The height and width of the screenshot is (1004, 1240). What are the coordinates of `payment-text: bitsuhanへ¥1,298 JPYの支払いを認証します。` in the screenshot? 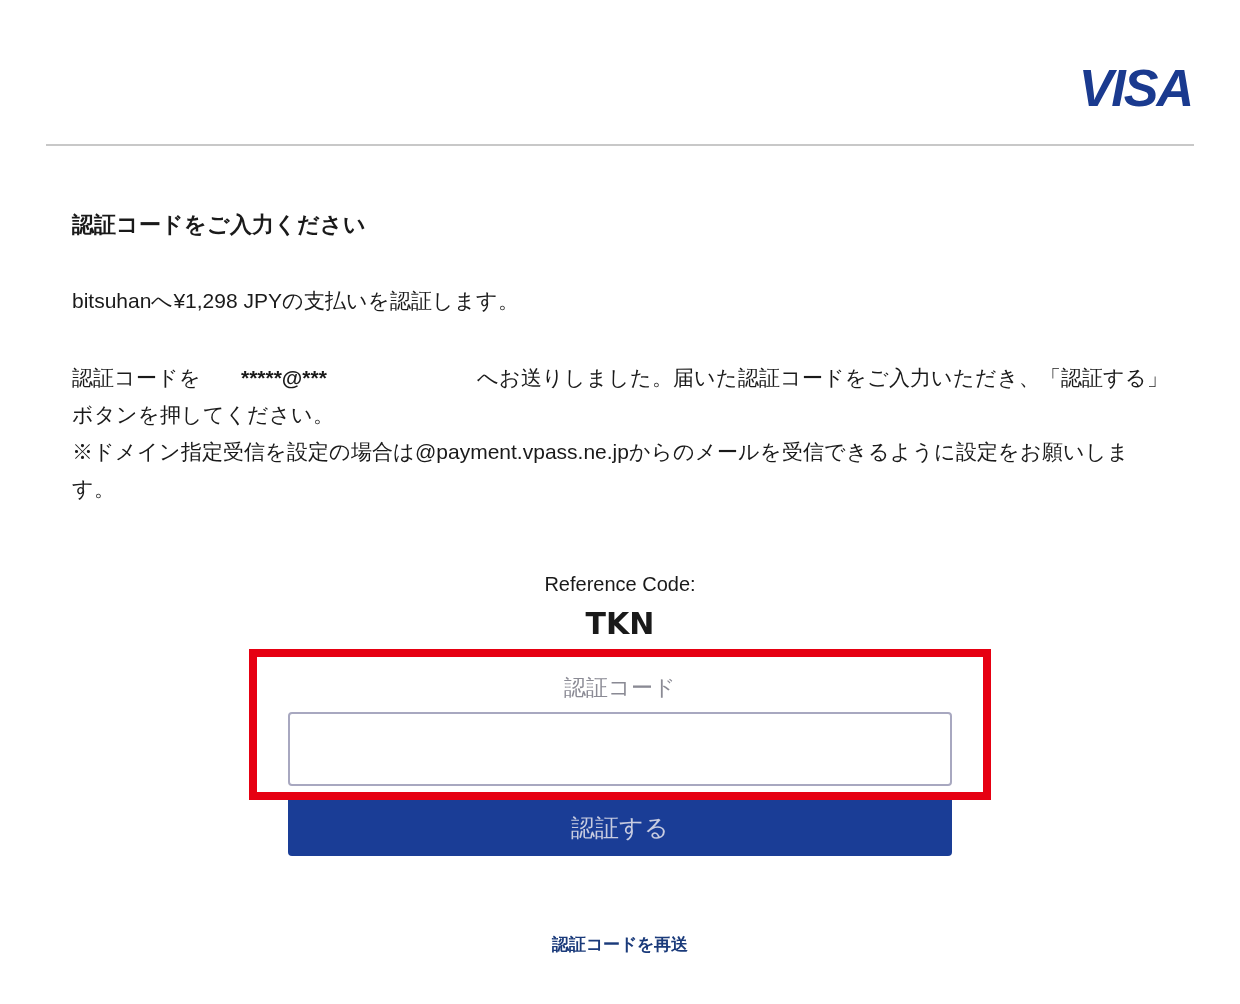 It's located at (296, 301).